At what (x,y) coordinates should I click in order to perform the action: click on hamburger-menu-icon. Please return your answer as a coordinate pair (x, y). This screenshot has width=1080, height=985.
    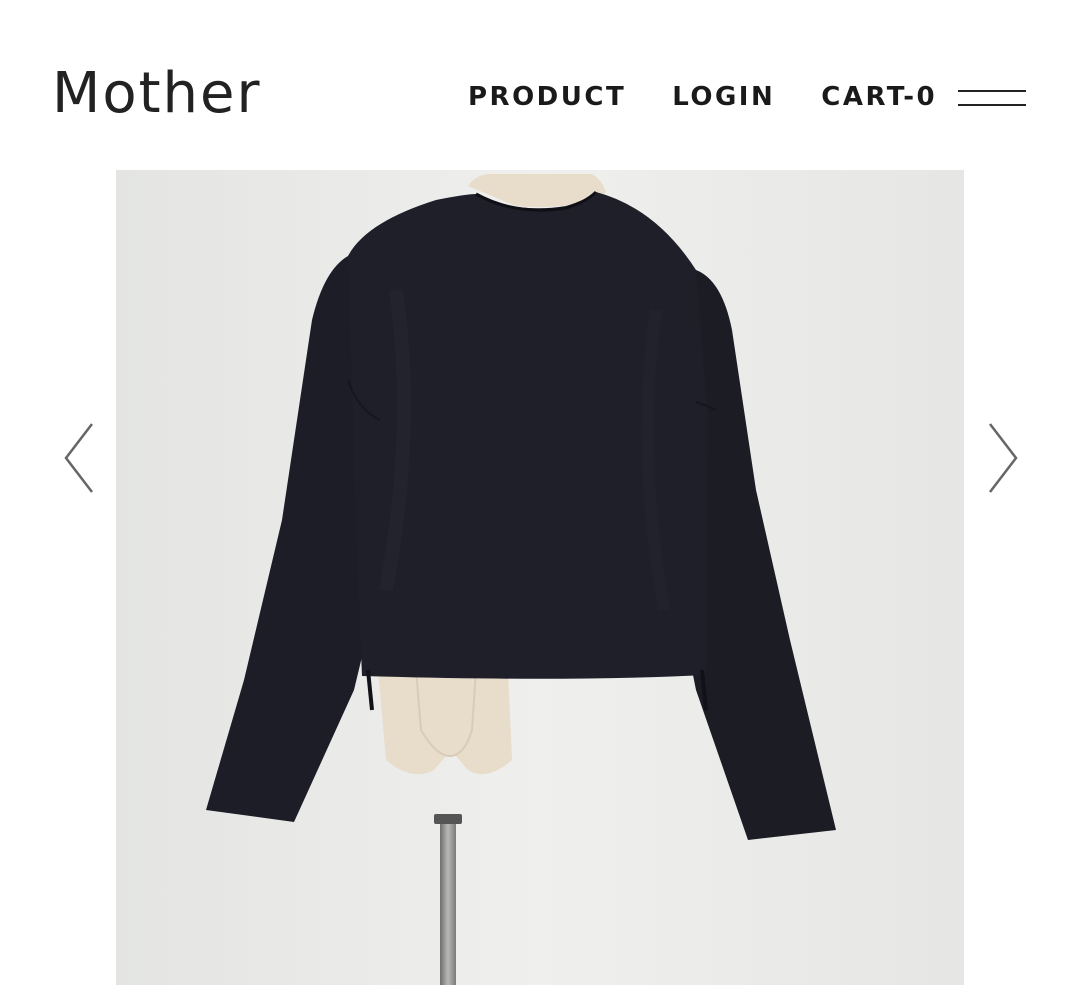
    Looking at the image, I should click on (992, 98).